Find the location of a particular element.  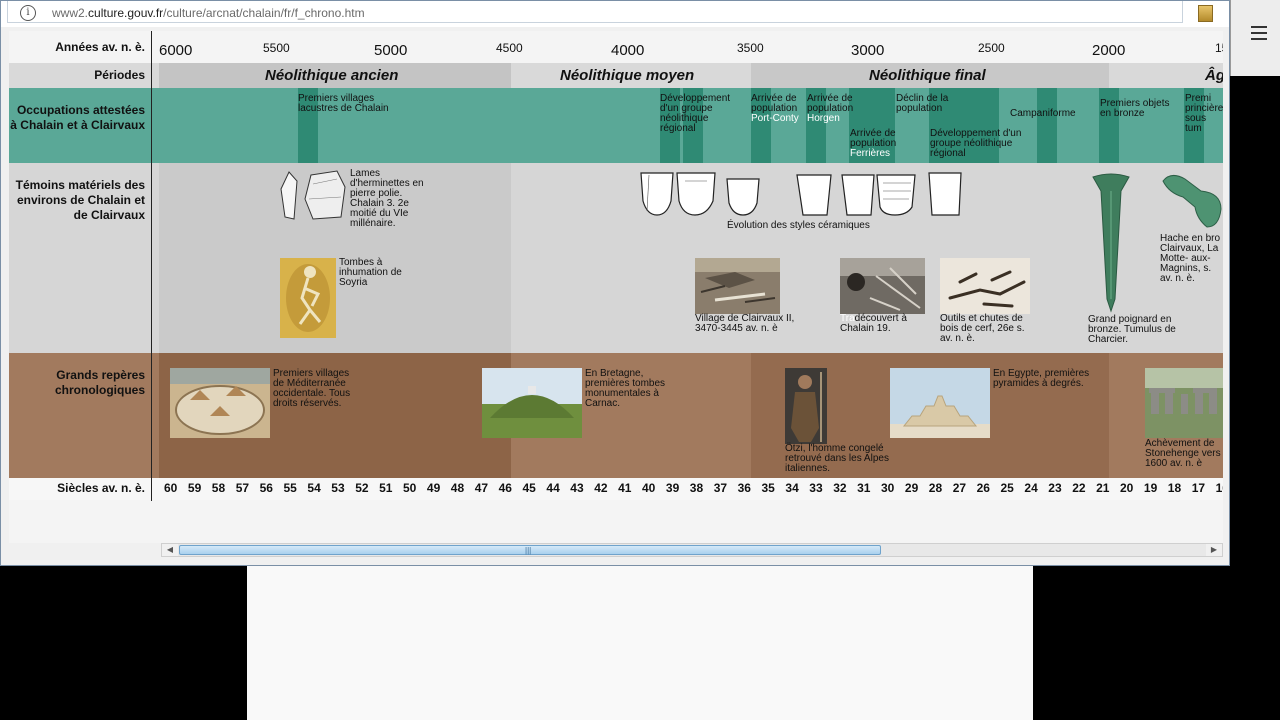

century-label: 52 is located at coordinates (362, 488).